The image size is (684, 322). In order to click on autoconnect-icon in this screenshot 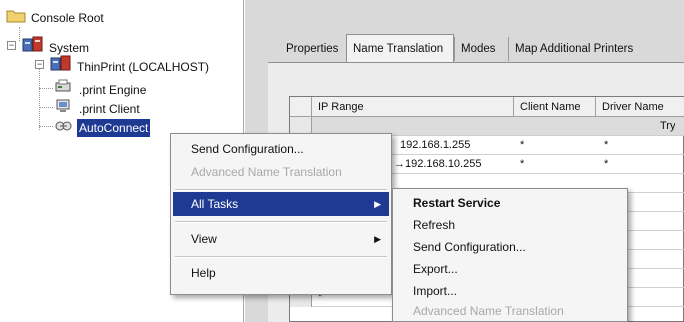, I will do `click(64, 127)`.